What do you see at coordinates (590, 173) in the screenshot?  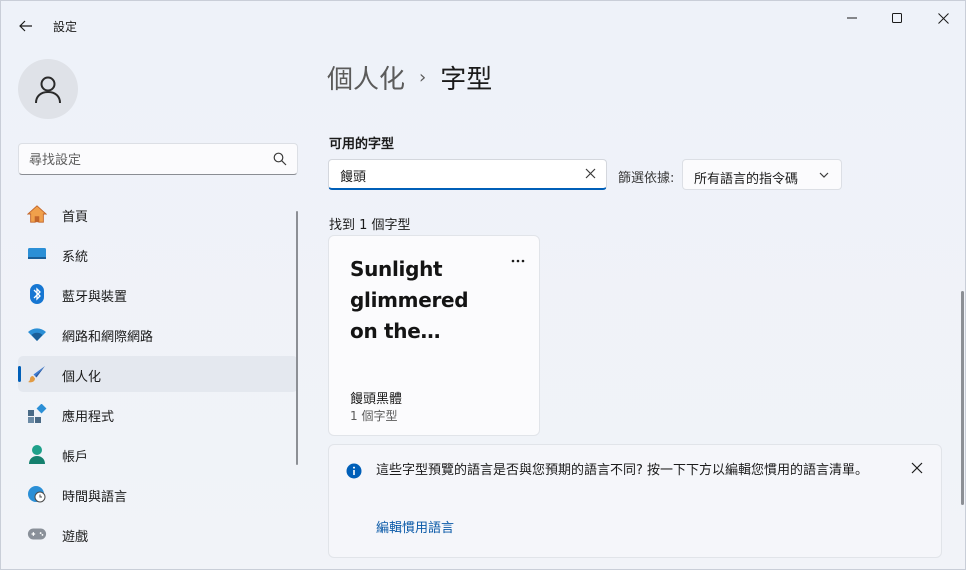 I see `clear-icon` at bounding box center [590, 173].